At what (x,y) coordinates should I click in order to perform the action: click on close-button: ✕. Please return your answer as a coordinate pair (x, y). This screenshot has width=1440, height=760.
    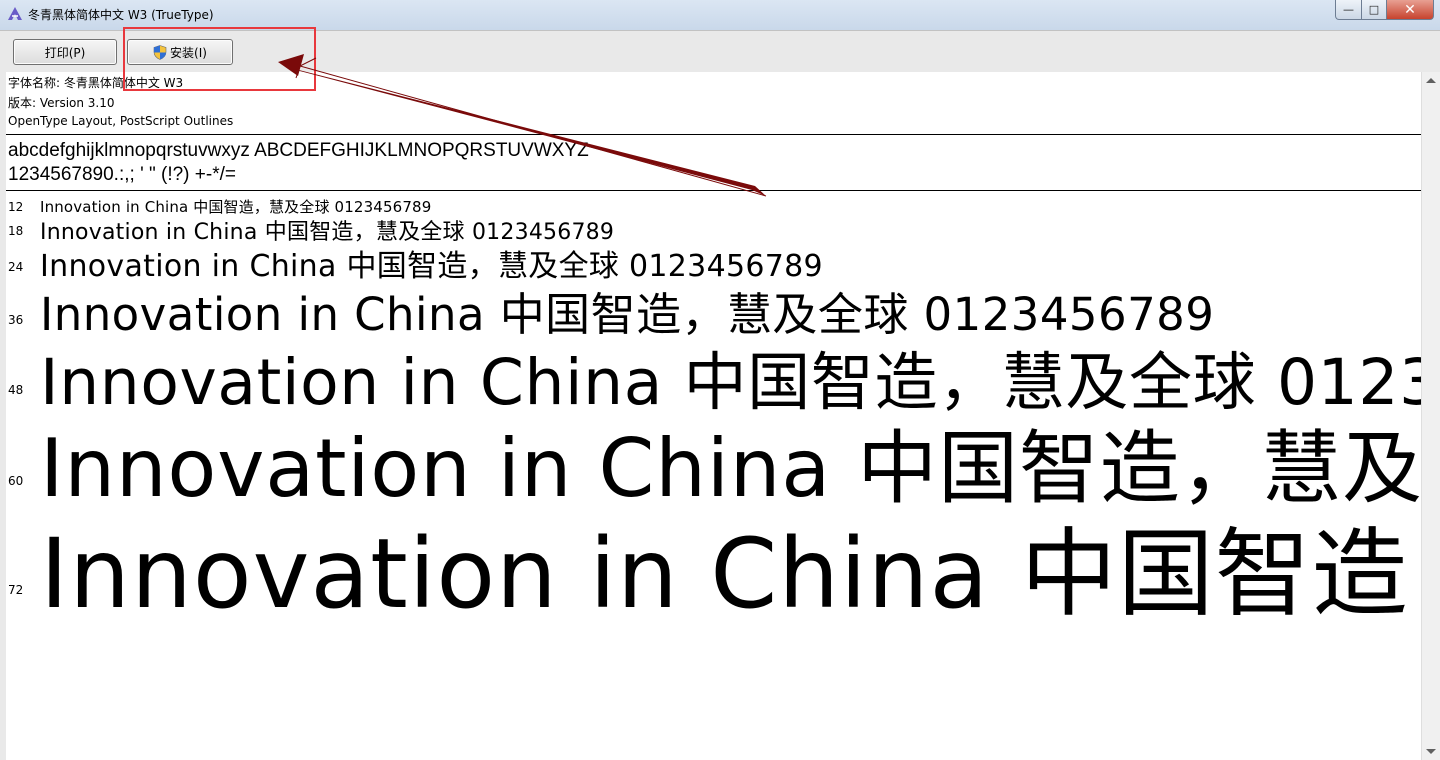
    Looking at the image, I should click on (1410, 10).